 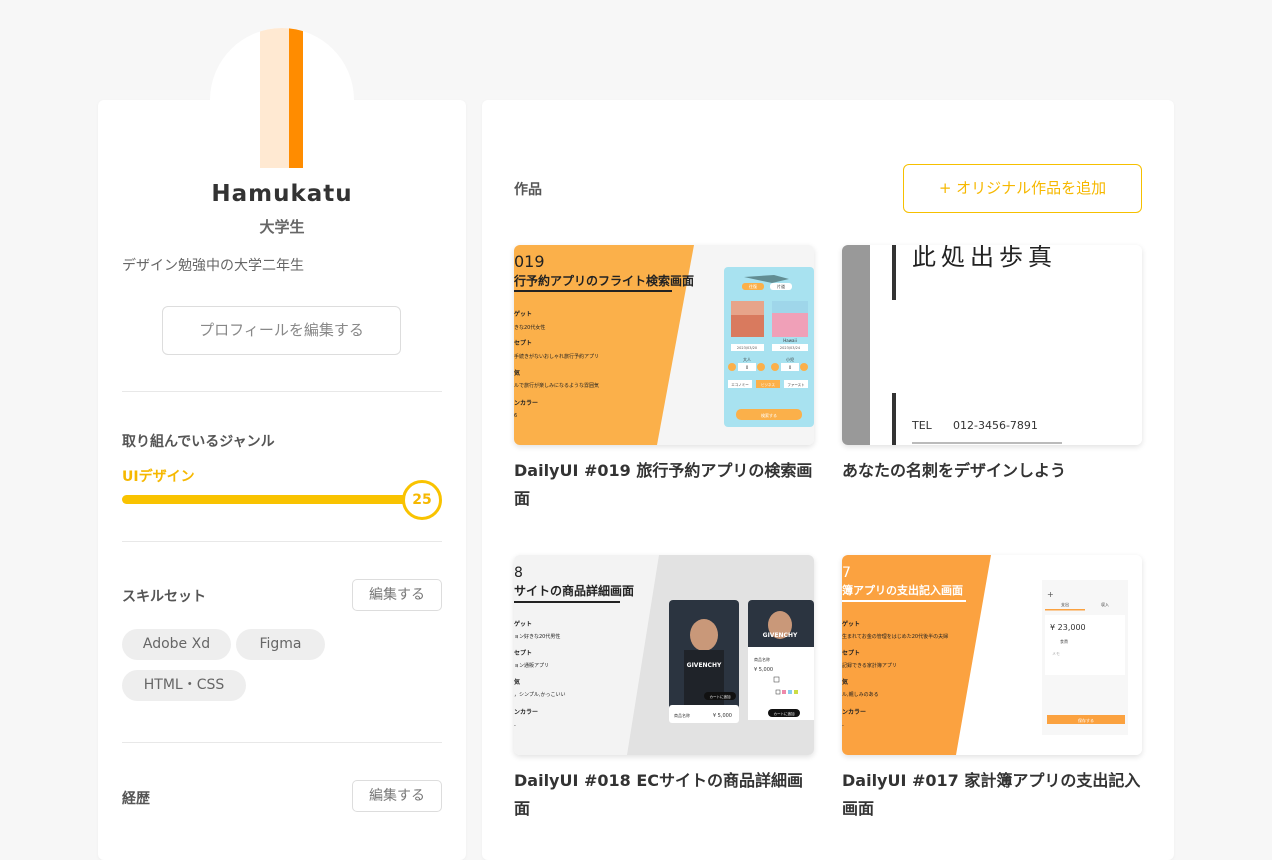 I want to click on phone-label: 2023/03/20, so click(x=747, y=348).